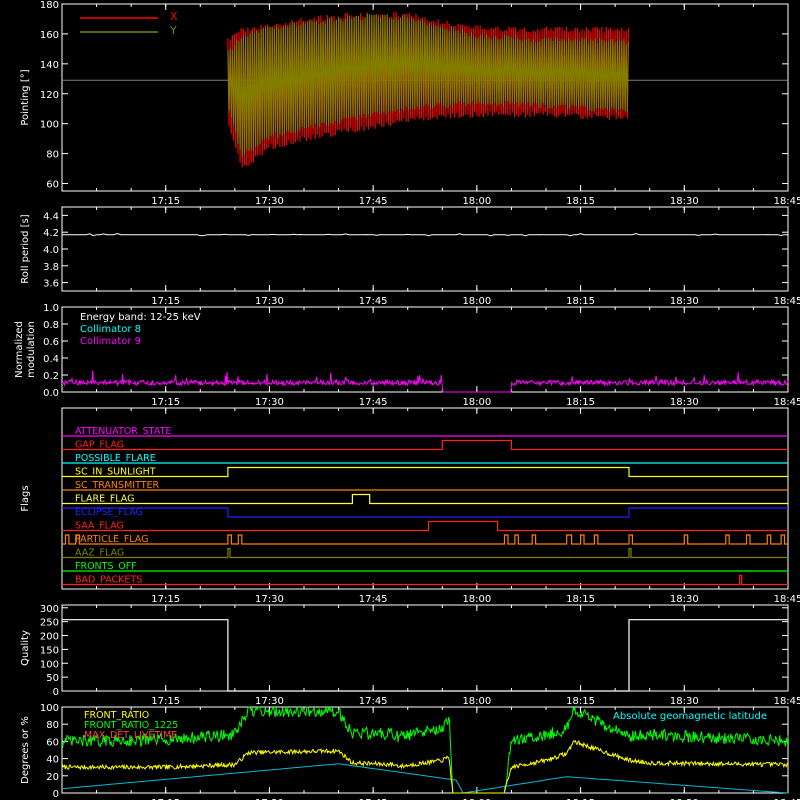 The height and width of the screenshot is (800, 800). What do you see at coordinates (99, 526) in the screenshot?
I see `flag-label: SAA_FLAG` at bounding box center [99, 526].